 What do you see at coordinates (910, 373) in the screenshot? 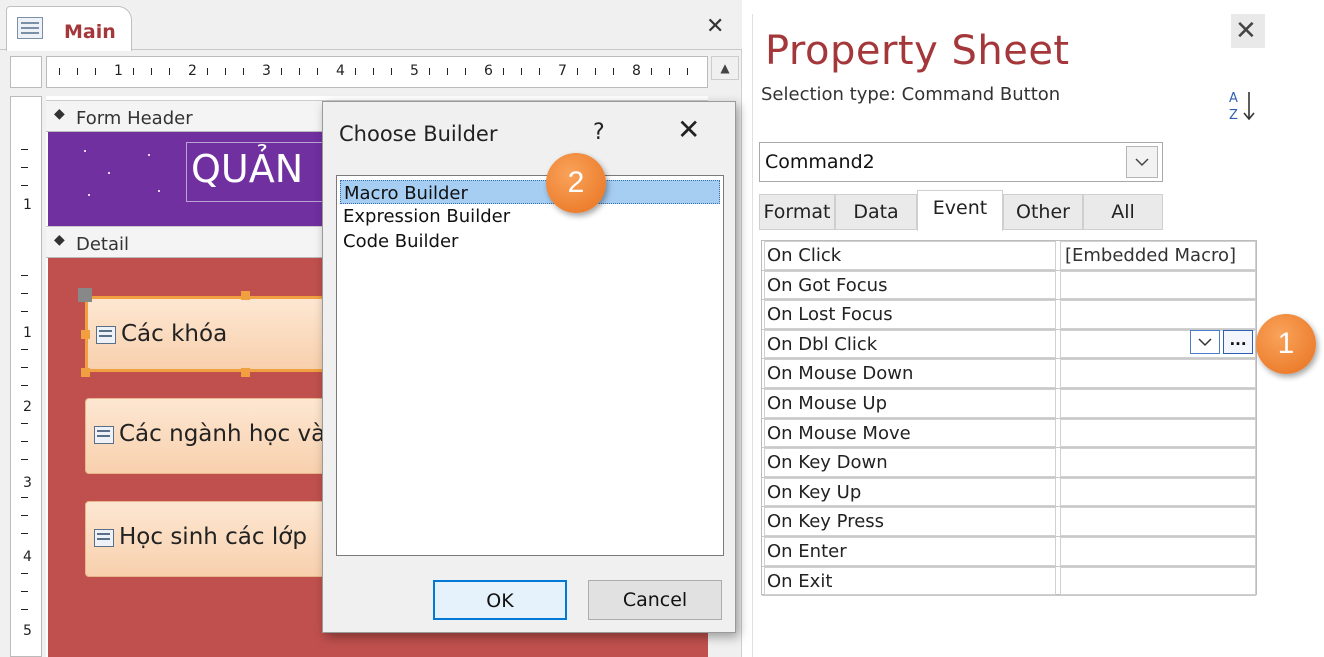
I see `property-name: On Mouse Down` at bounding box center [910, 373].